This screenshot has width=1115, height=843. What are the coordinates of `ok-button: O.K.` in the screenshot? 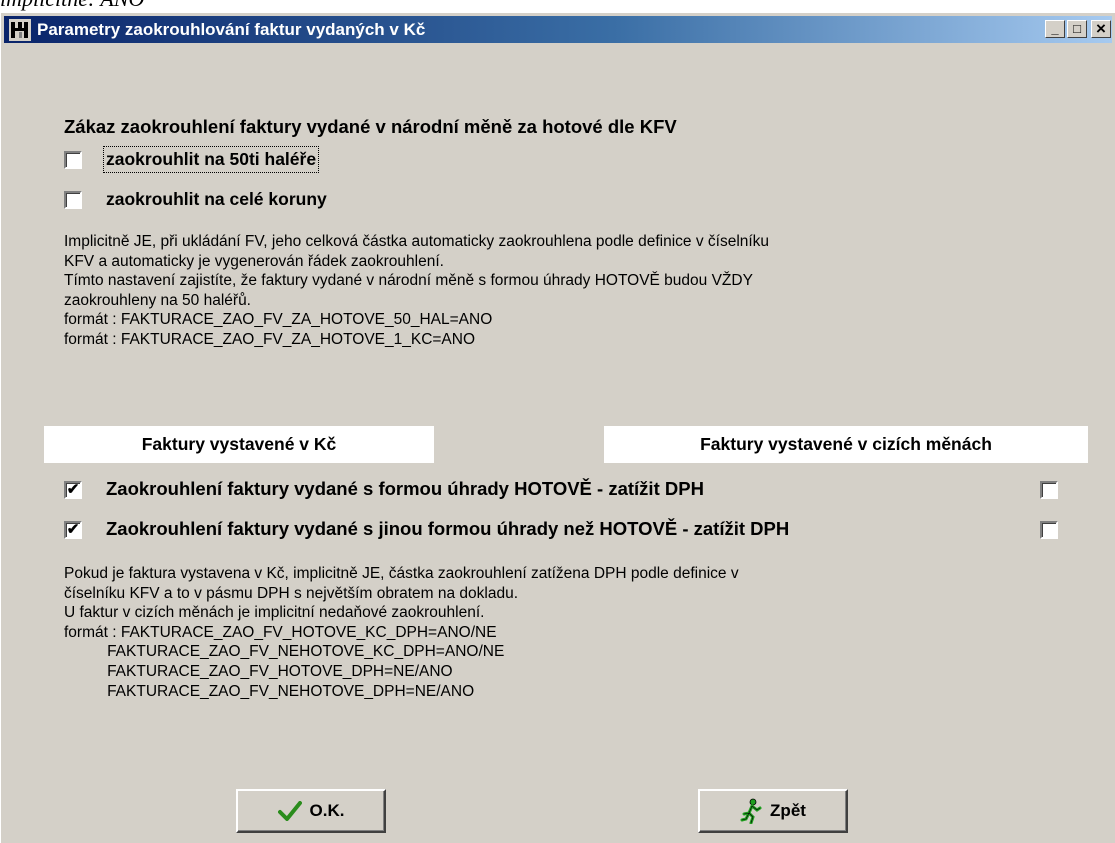 It's located at (311, 811).